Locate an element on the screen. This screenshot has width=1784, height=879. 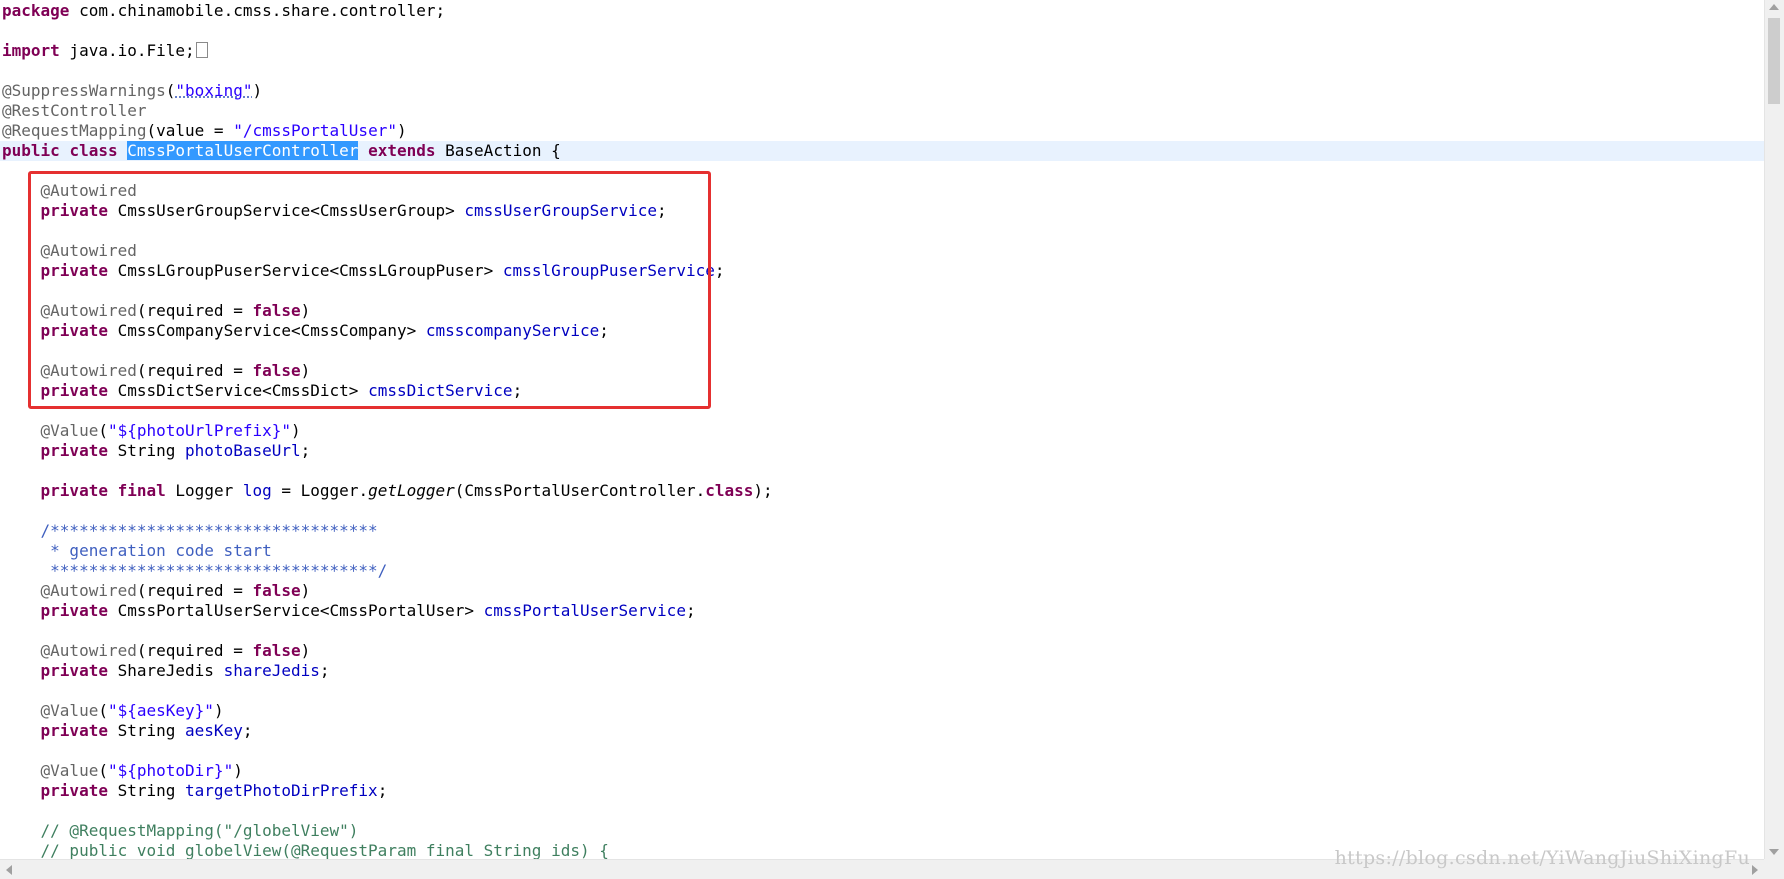
folded-imports-icon is located at coordinates (201, 50).